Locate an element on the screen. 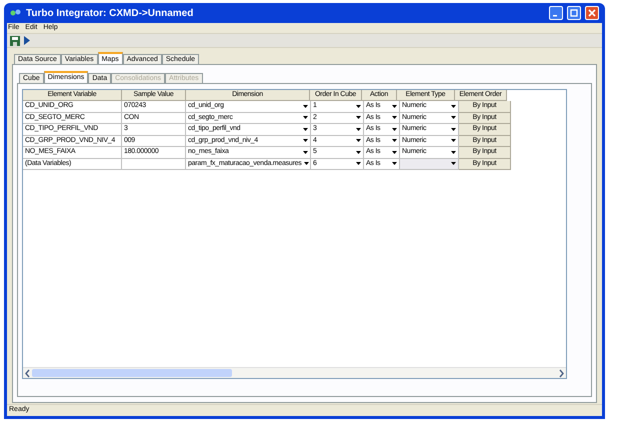 This screenshot has width=640, height=423. close-icon is located at coordinates (592, 13).